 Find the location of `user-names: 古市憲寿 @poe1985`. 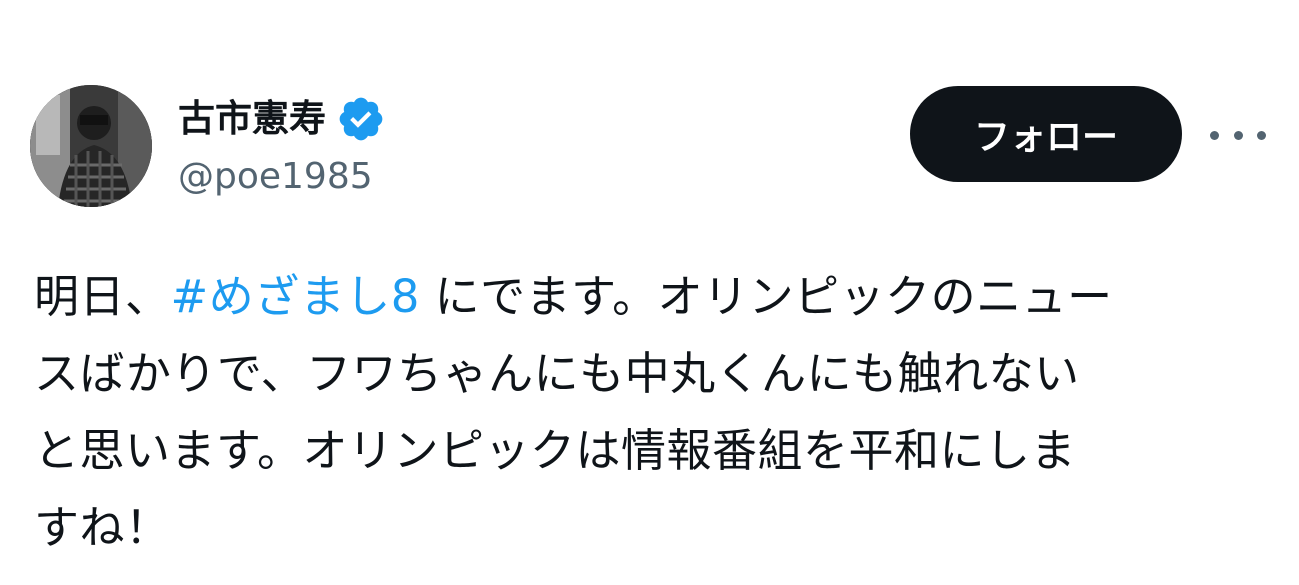

user-names: 古市憲寿 @poe1985 is located at coordinates (458, 146).